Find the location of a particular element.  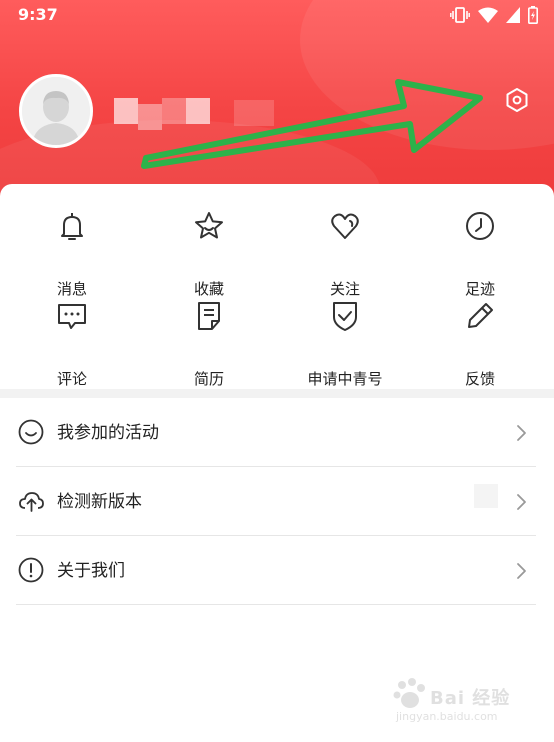

pencil-icon is located at coordinates (480, 315).